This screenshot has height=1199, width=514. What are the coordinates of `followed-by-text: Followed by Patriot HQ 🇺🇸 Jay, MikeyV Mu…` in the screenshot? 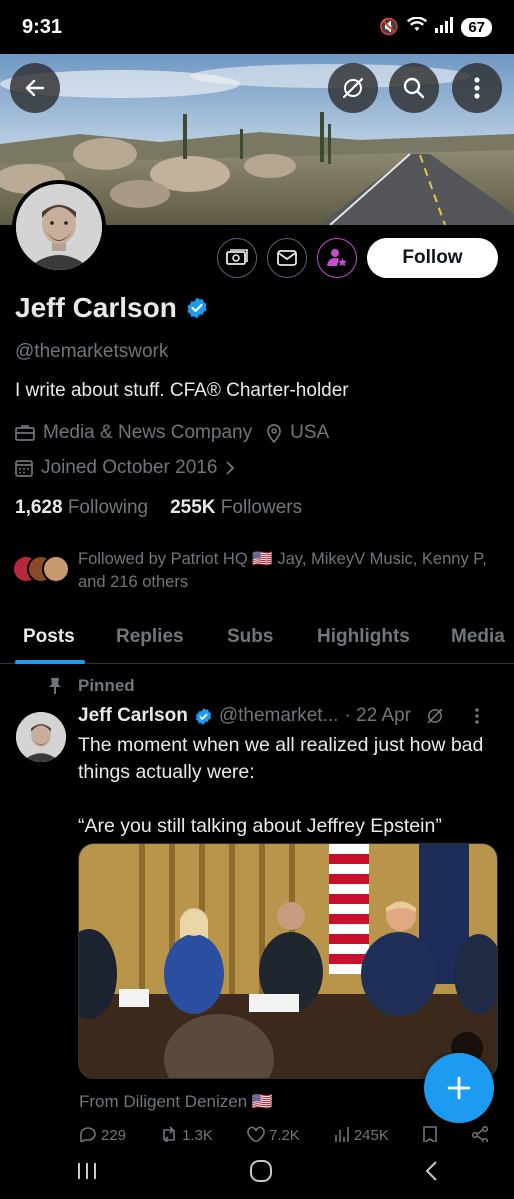 It's located at (282, 570).